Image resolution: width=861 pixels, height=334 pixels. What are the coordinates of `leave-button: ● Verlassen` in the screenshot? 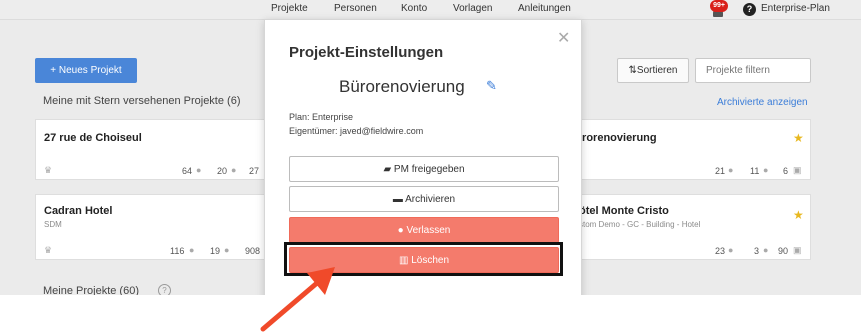 It's located at (424, 230).